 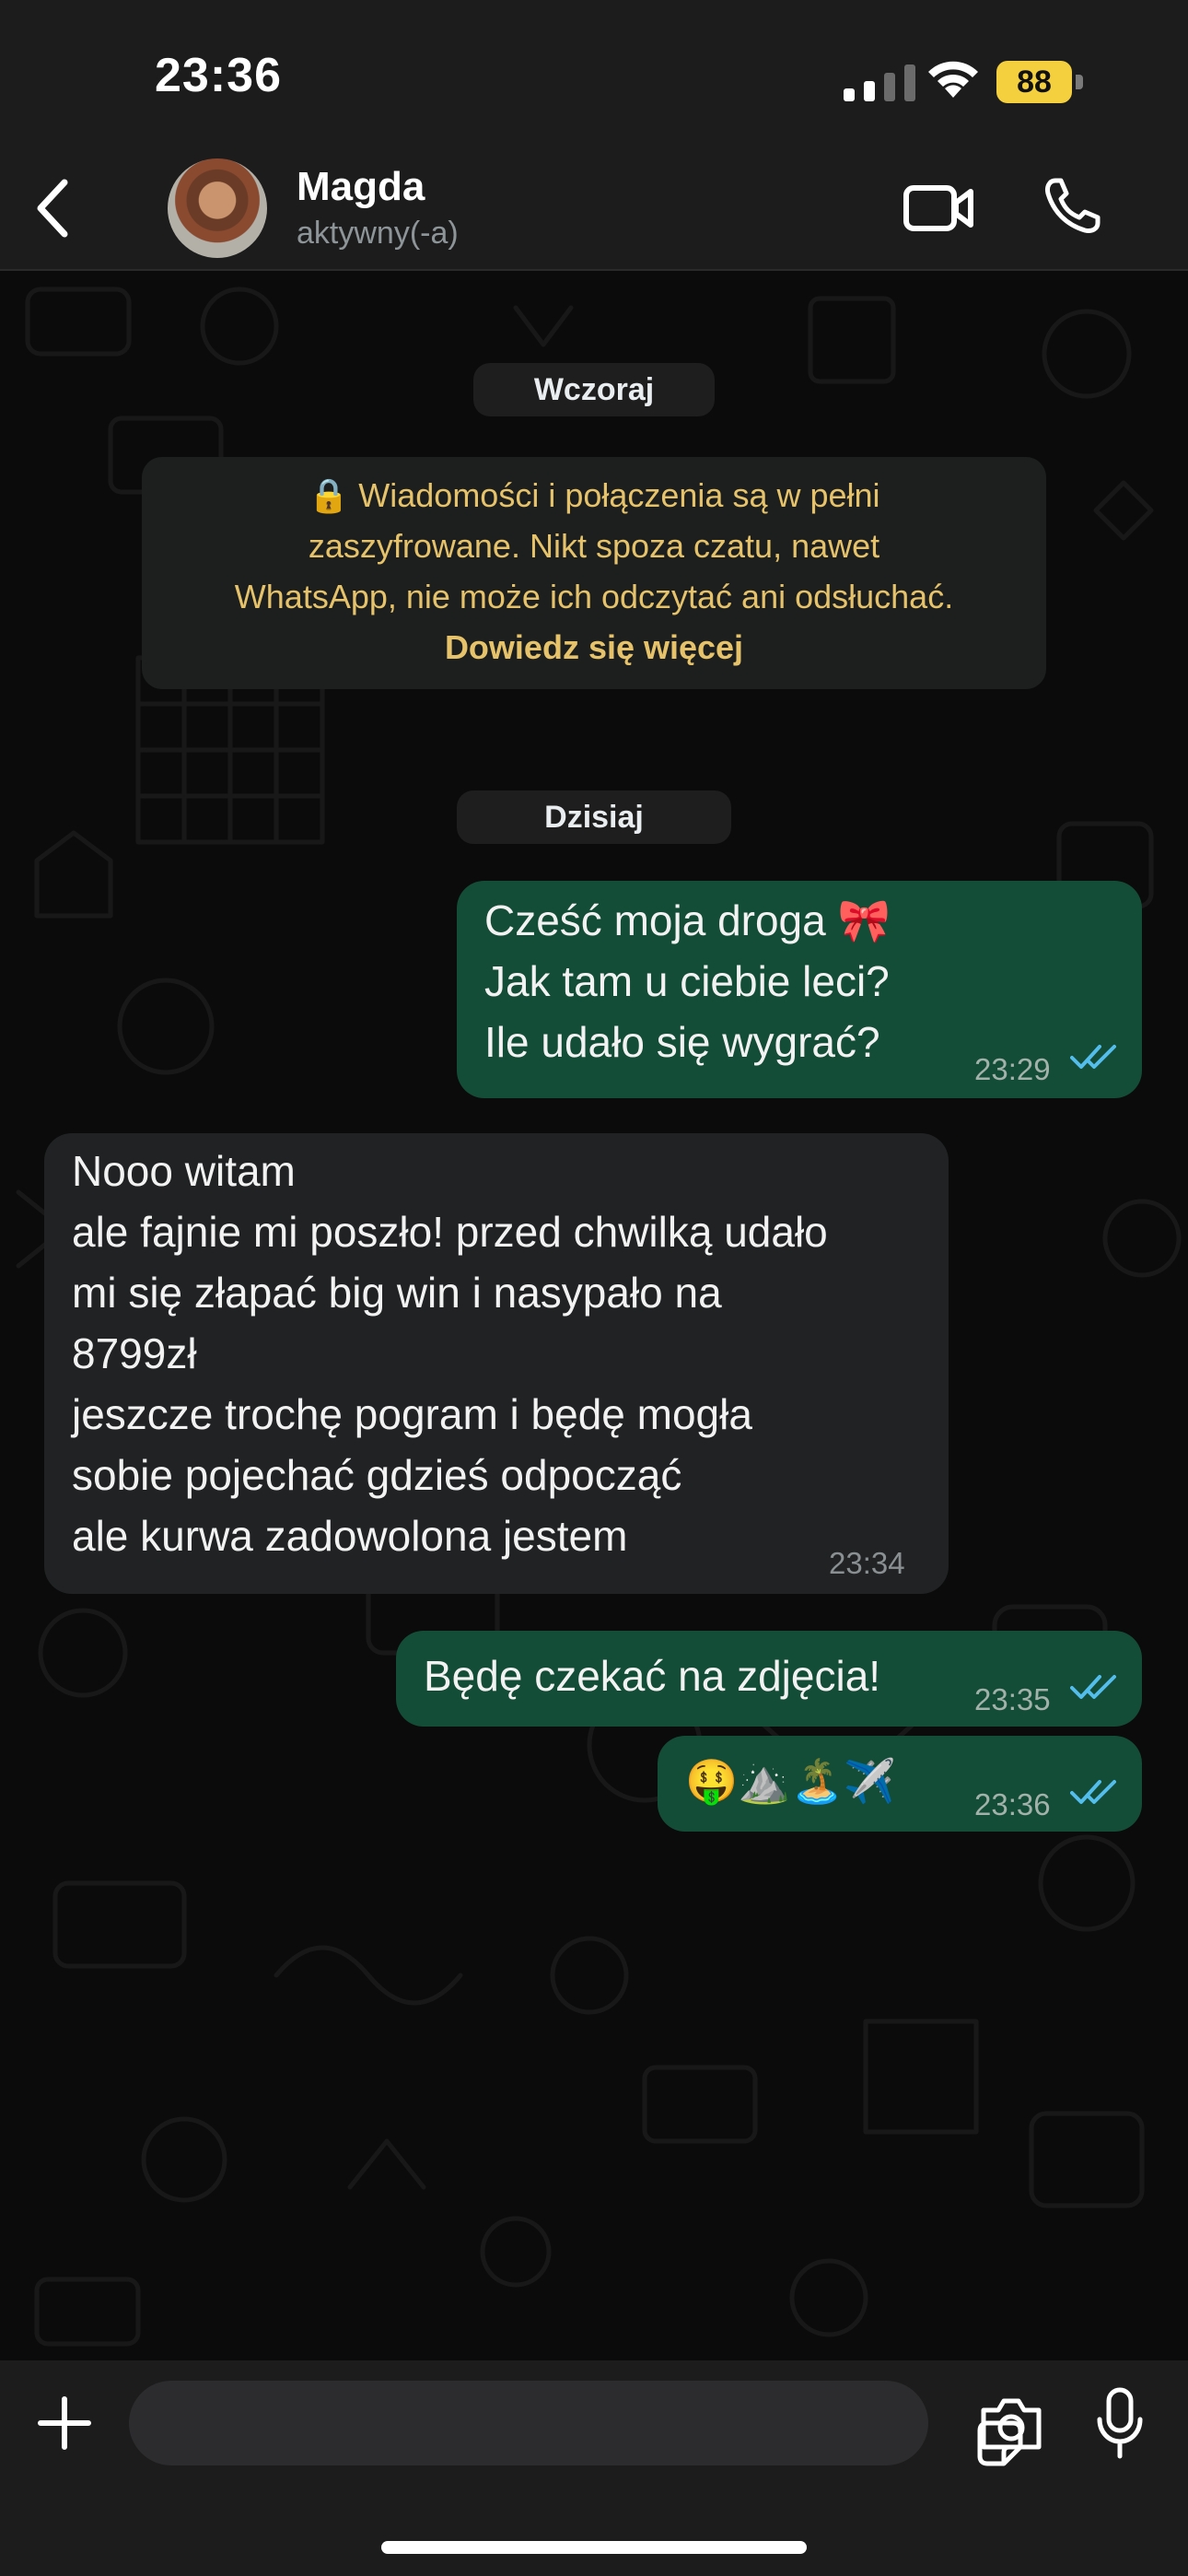 I want to click on plus-icon, so click(x=64, y=2423).